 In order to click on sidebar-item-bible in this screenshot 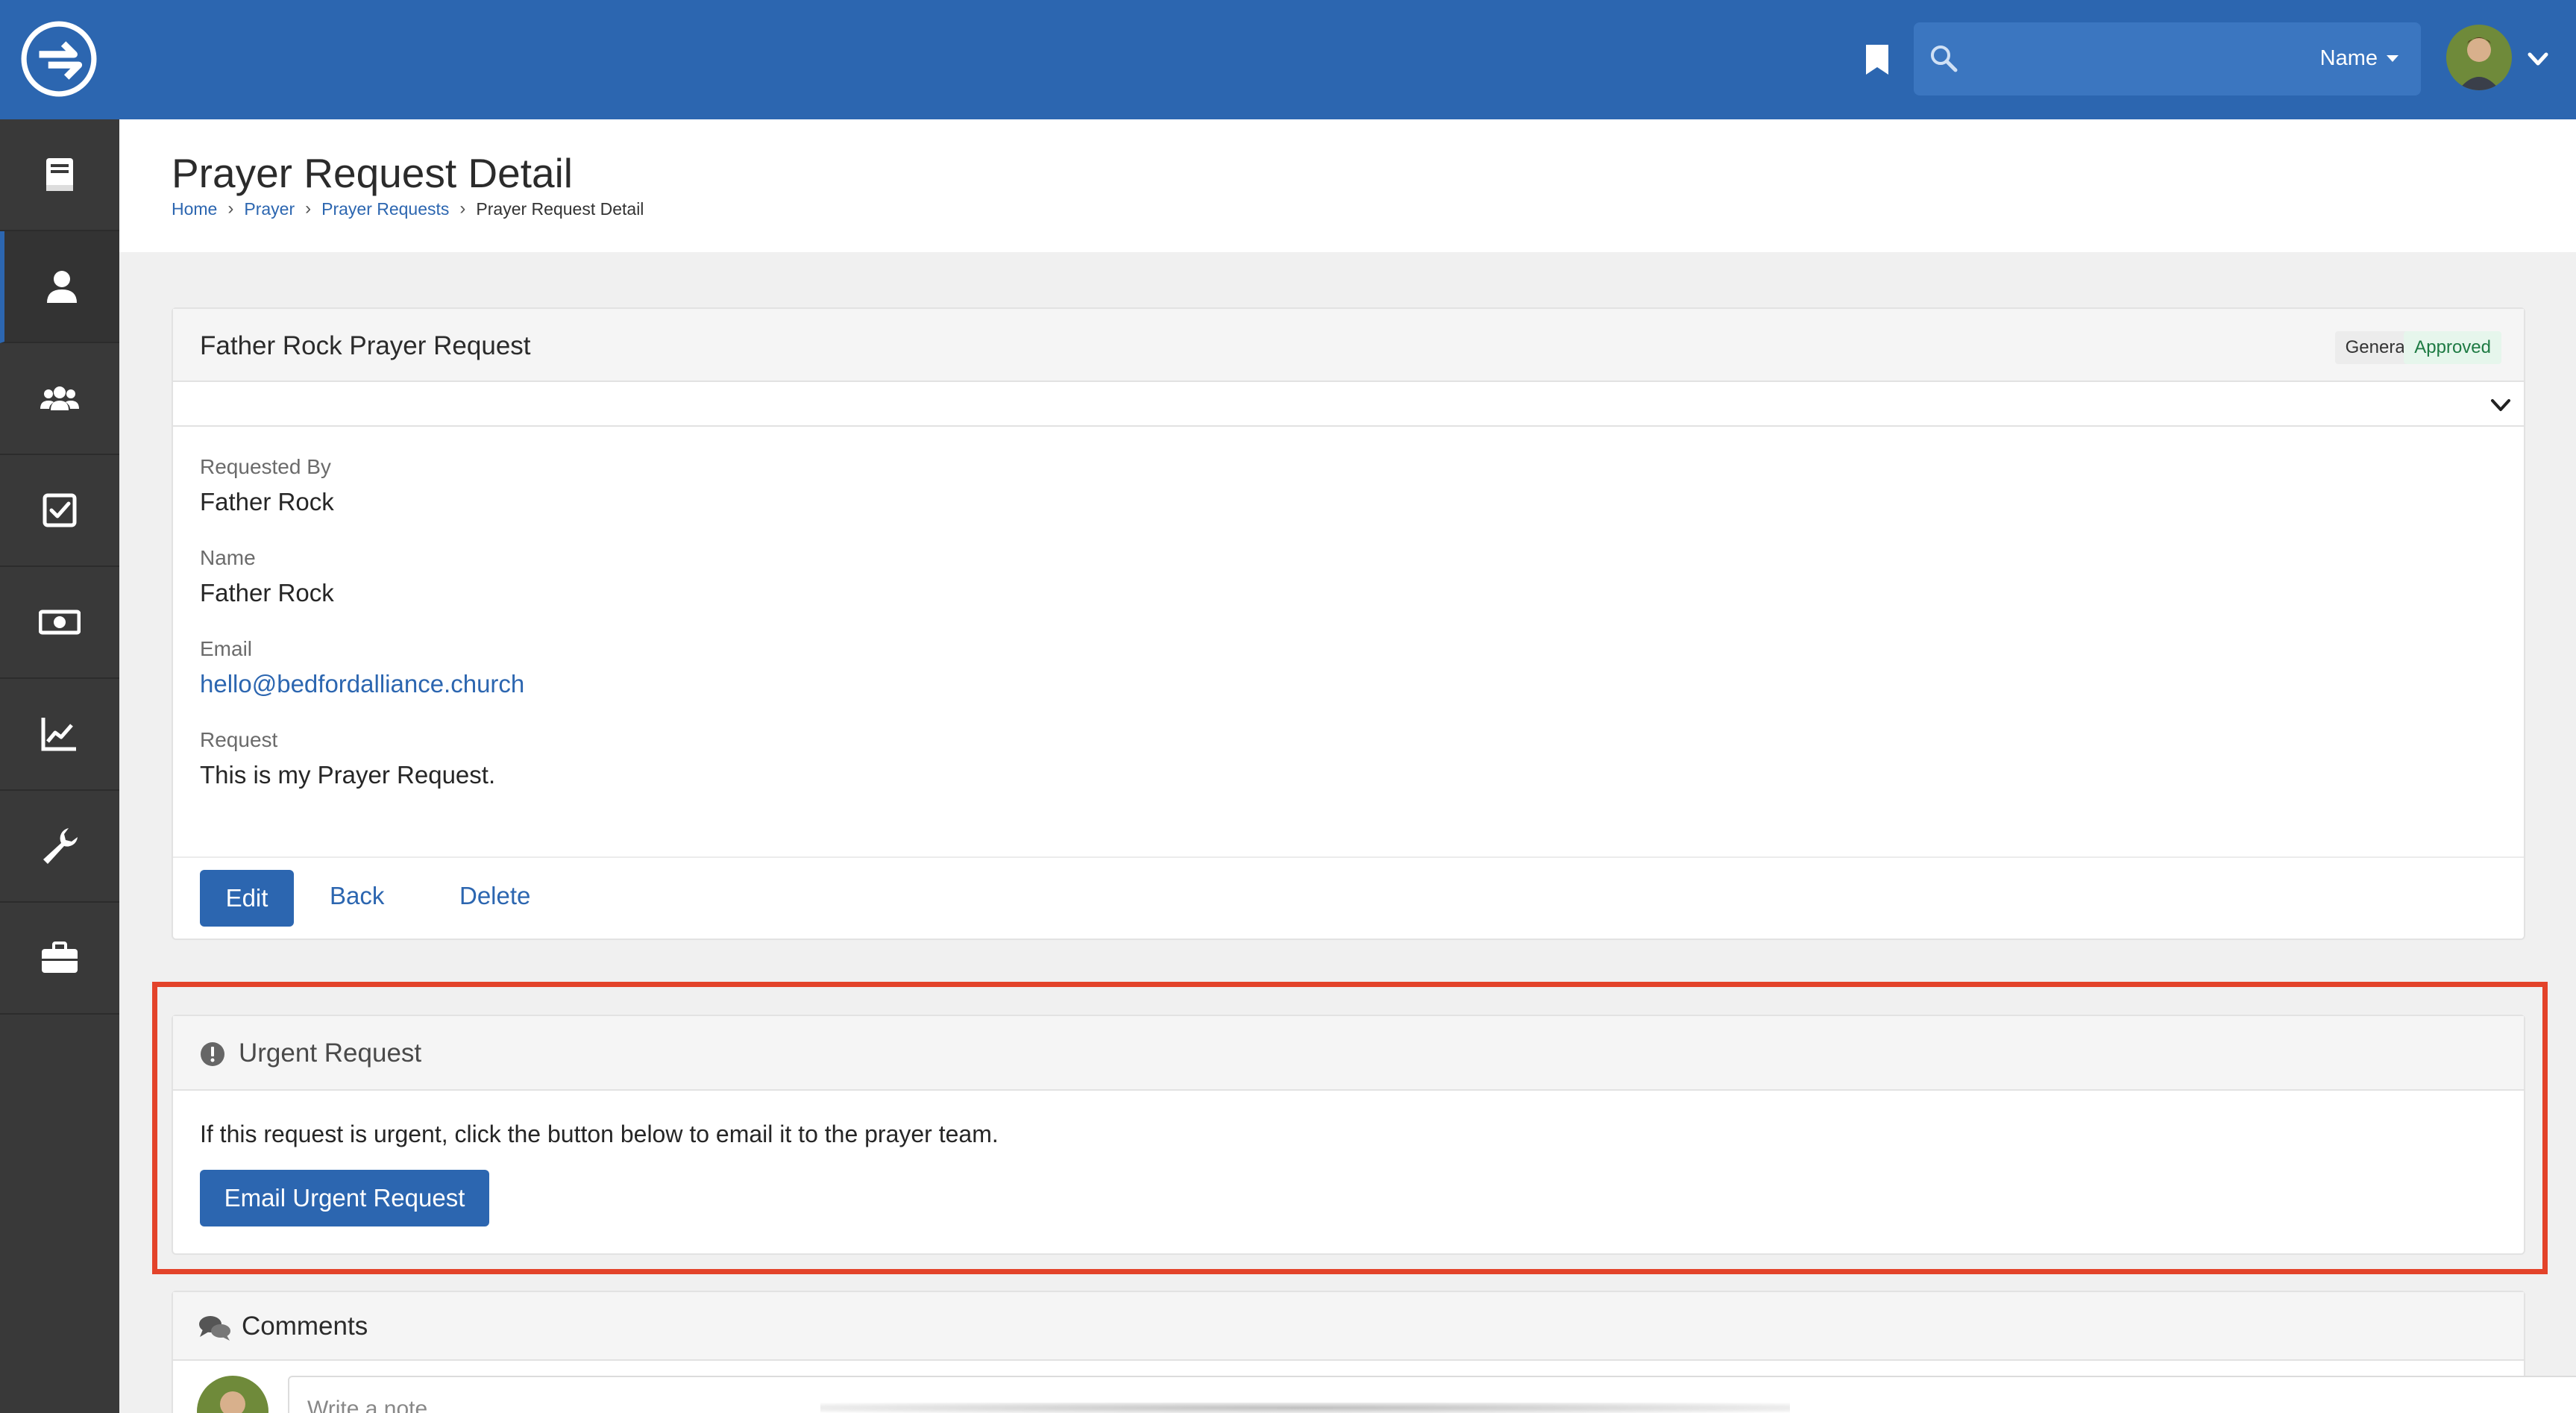, I will do `click(60, 175)`.